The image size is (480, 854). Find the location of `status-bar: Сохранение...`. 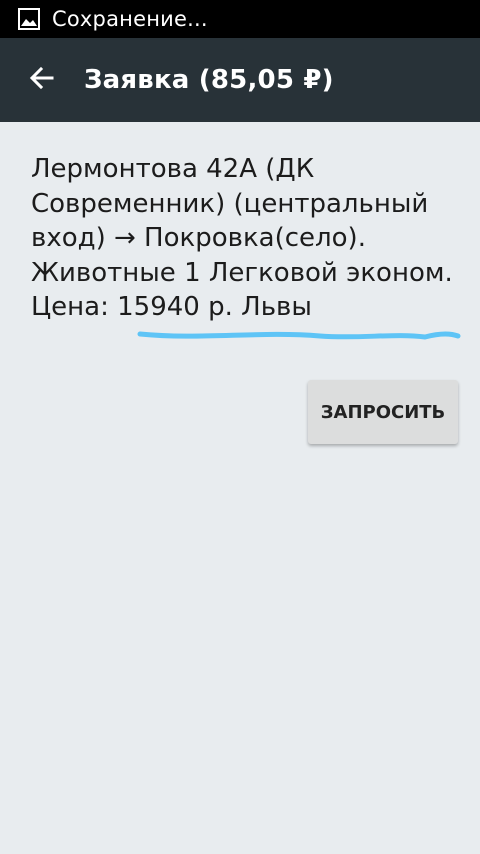

status-bar: Сохранение... is located at coordinates (240, 19).